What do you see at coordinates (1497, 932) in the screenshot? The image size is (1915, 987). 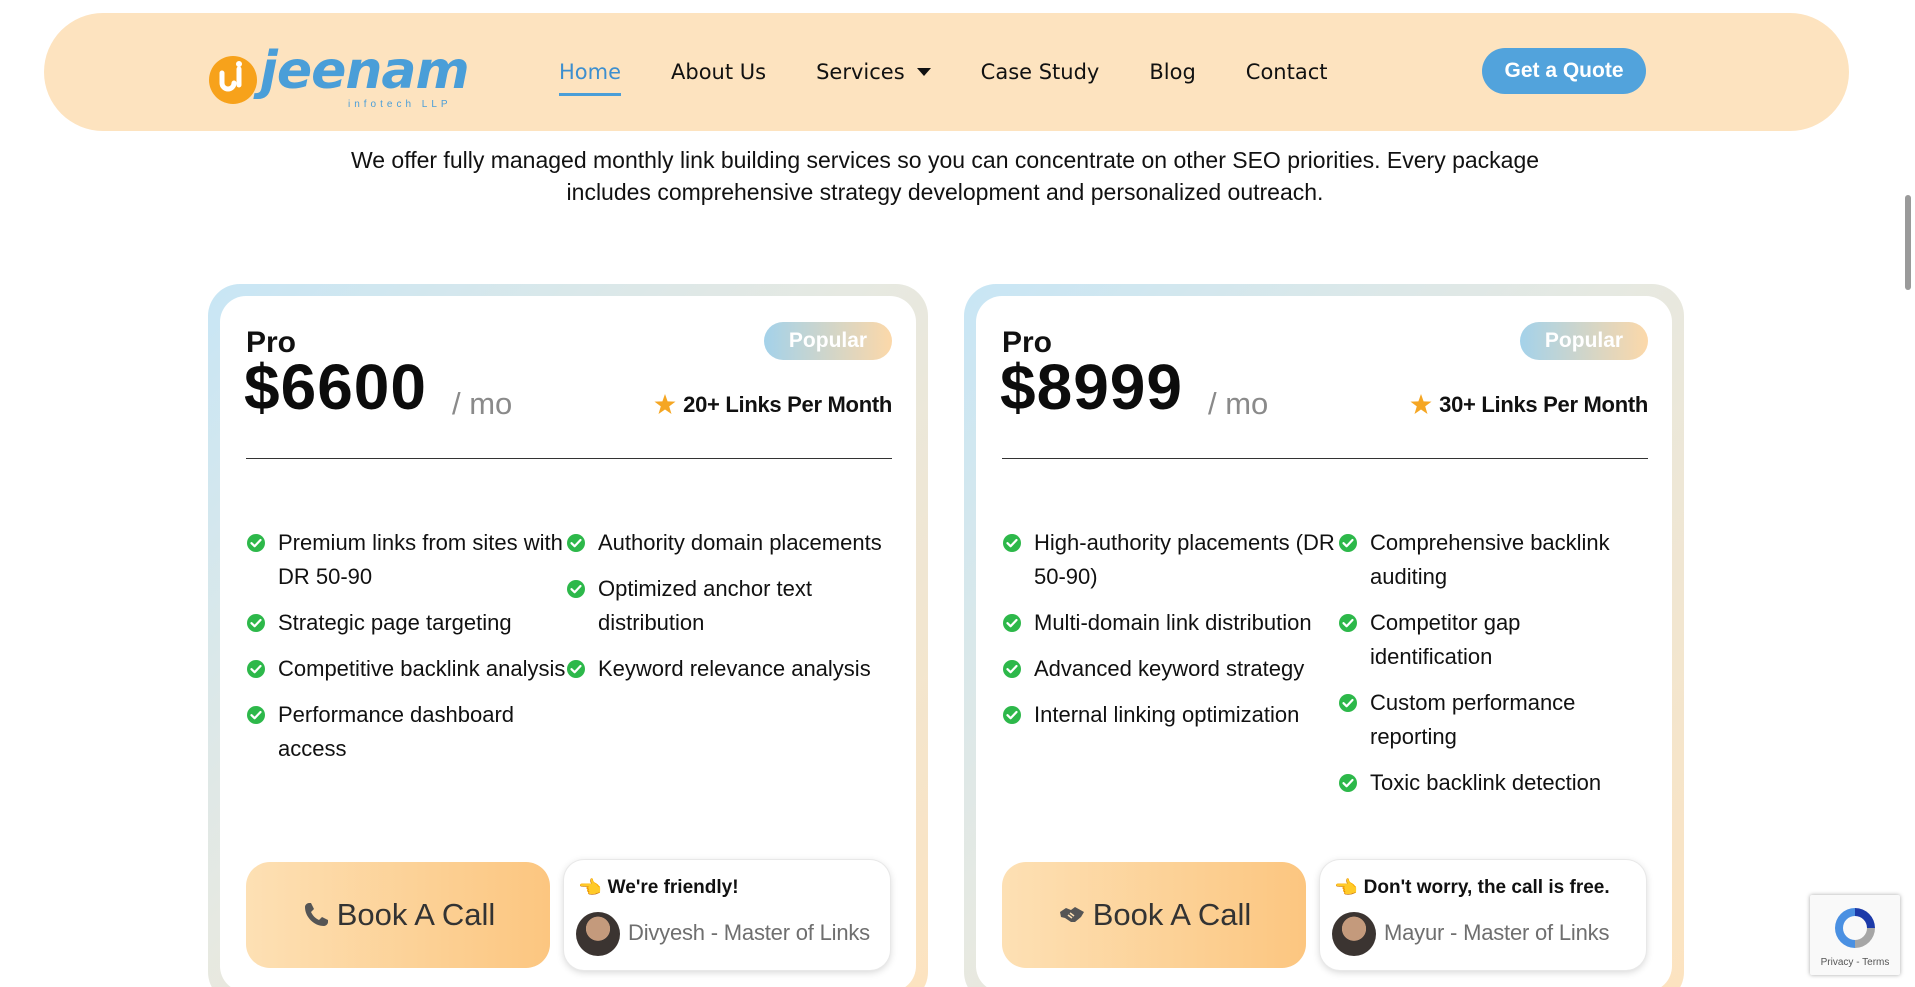 I see `person-name: Mayur - Master of Links` at bounding box center [1497, 932].